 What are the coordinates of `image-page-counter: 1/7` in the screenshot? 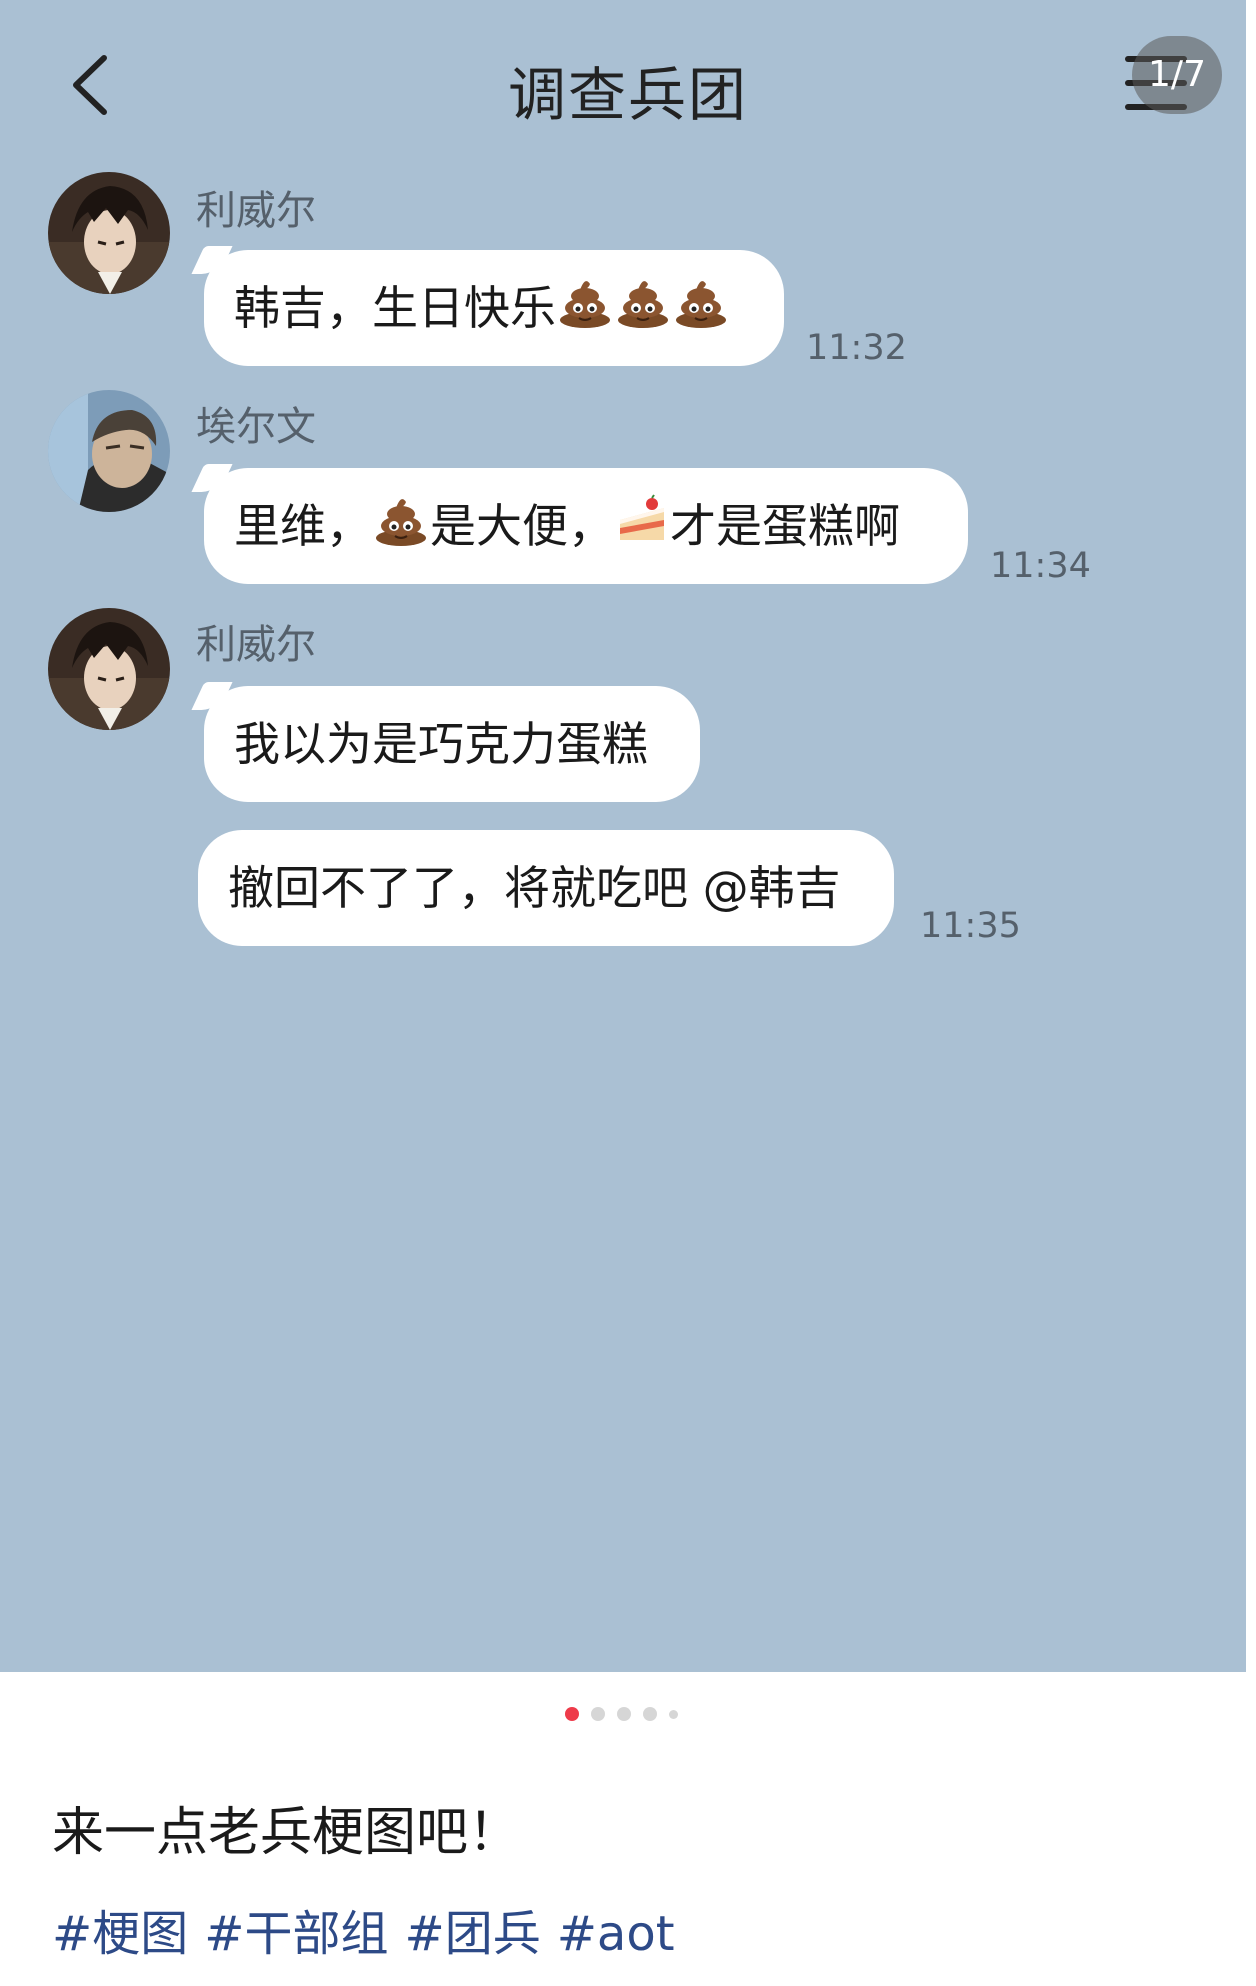 It's located at (1177, 75).